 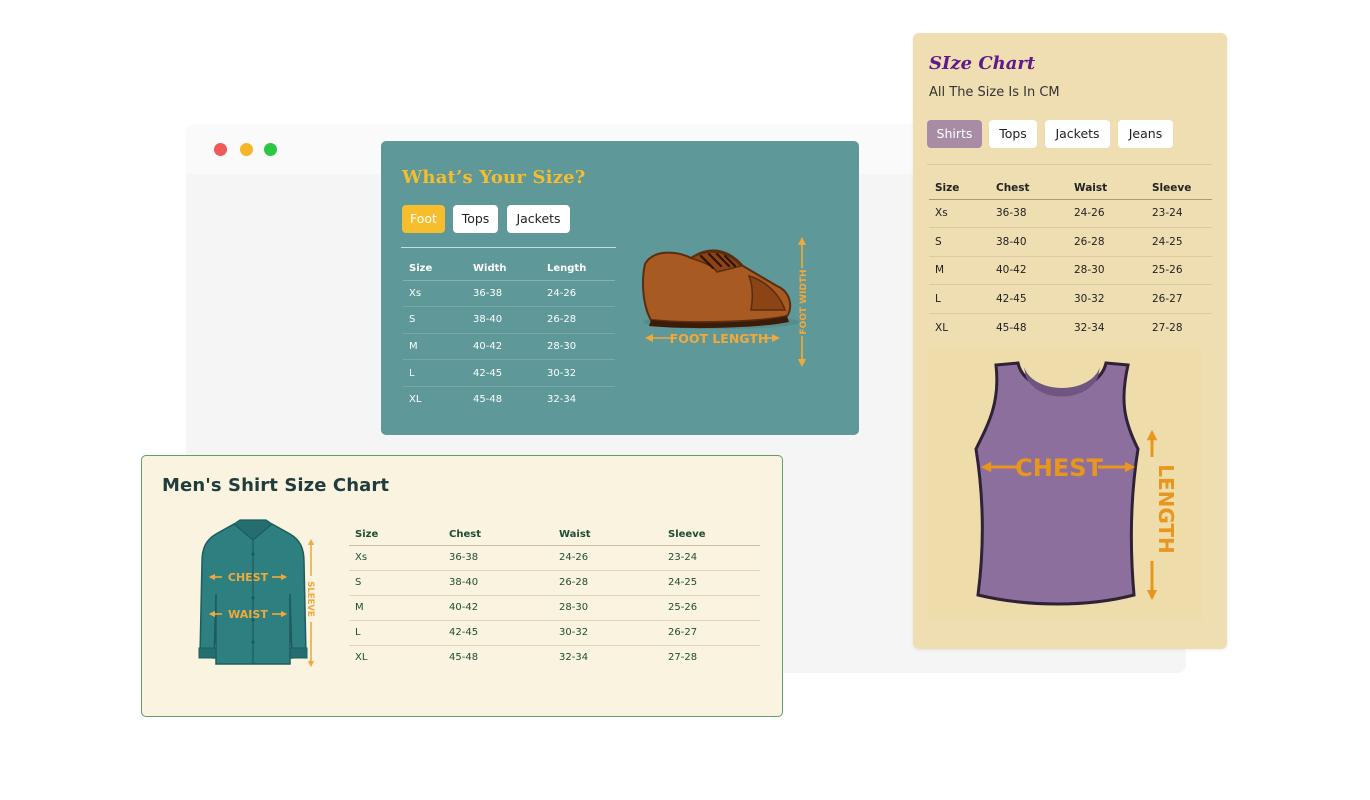 What do you see at coordinates (423, 219) in the screenshot?
I see `tab-foot: Foot` at bounding box center [423, 219].